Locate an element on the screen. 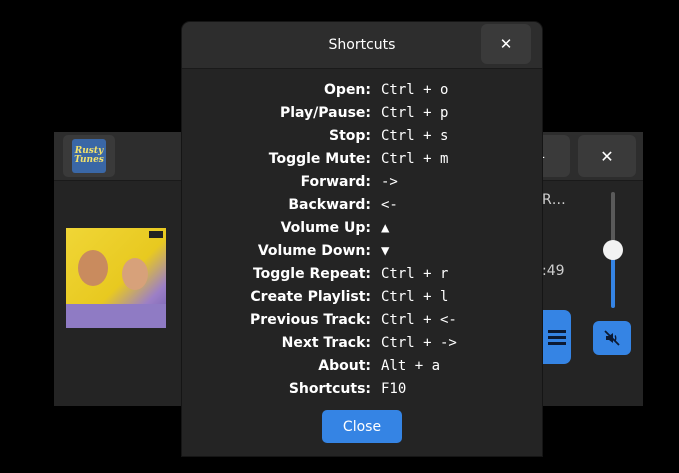 The height and width of the screenshot is (473, 679). dialog-header: Shortcuts ✕ is located at coordinates (362, 45).